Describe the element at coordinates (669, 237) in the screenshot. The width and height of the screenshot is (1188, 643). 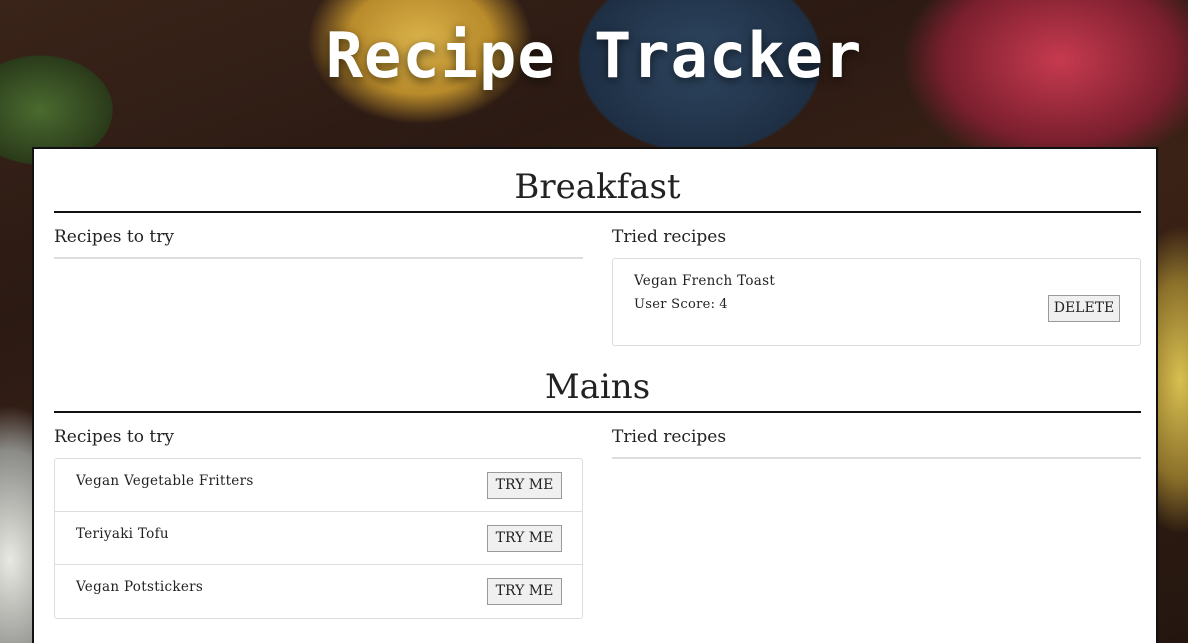
I see `breakfast-tried-heading: Tried recipes` at that location.